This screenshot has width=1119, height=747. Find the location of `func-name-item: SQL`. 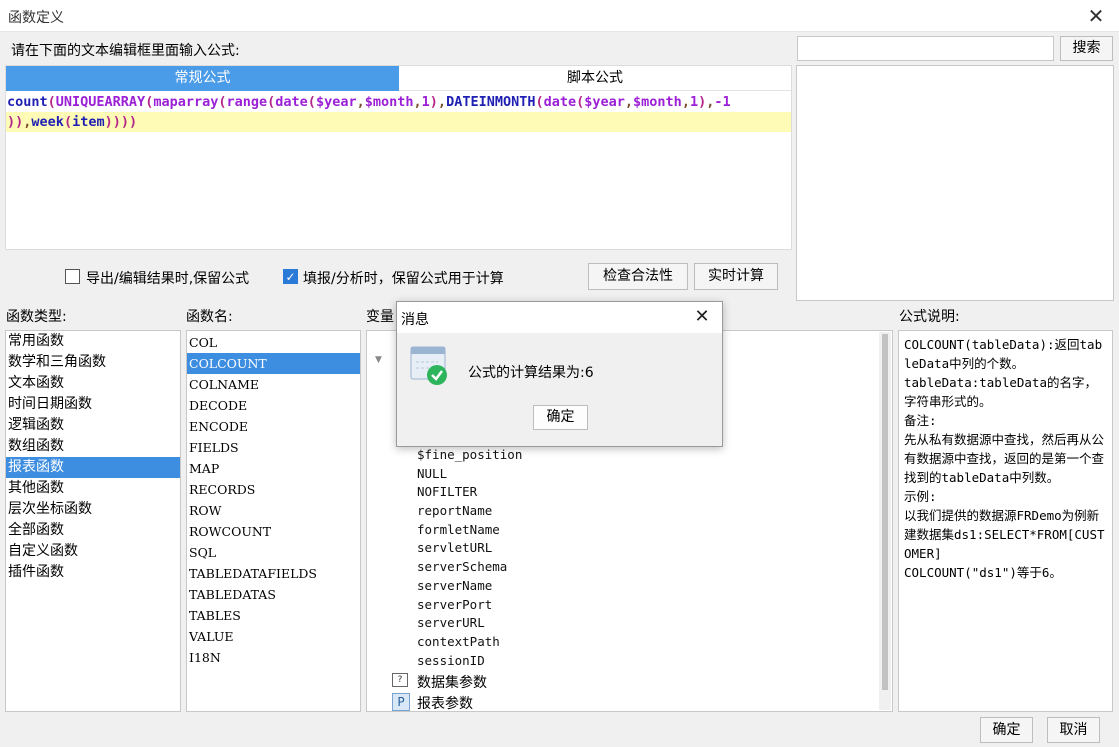

func-name-item: SQL is located at coordinates (273, 552).